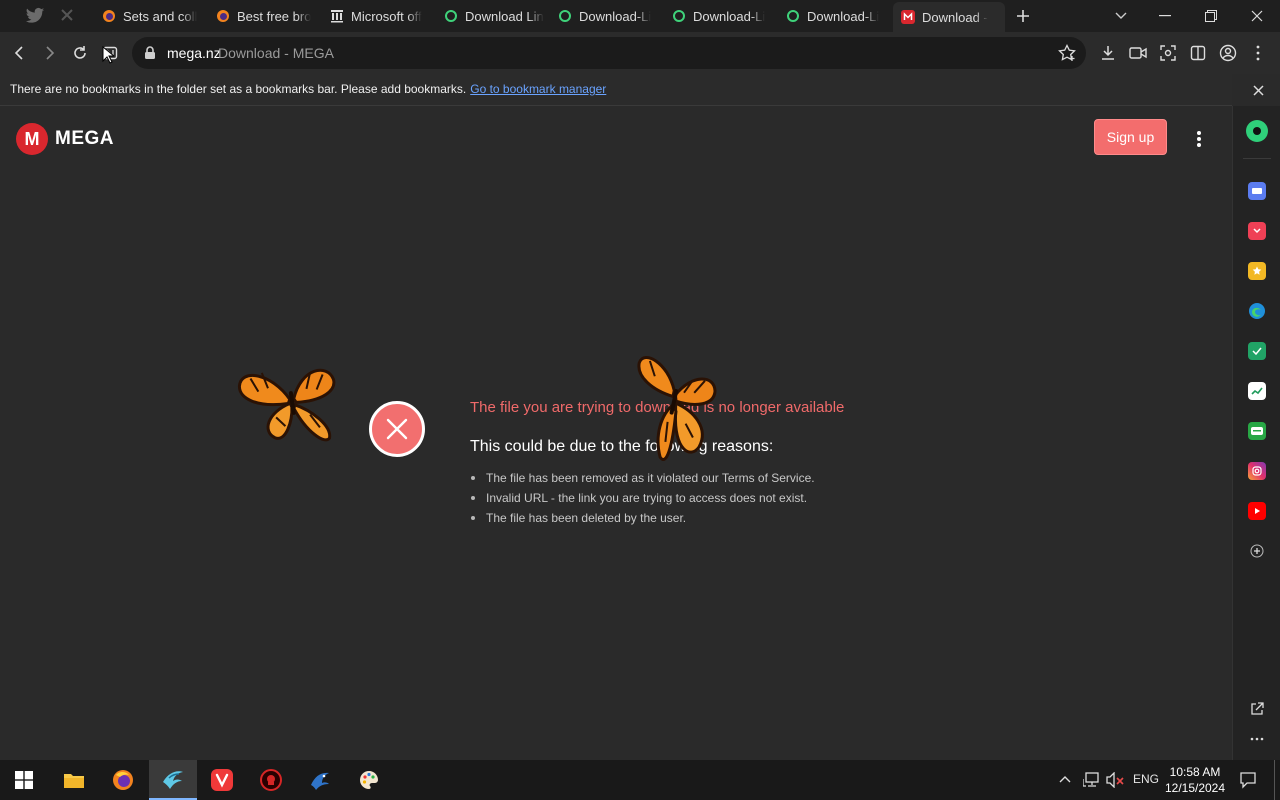  Describe the element at coordinates (337, 16) in the screenshot. I see `building-icon` at that location.